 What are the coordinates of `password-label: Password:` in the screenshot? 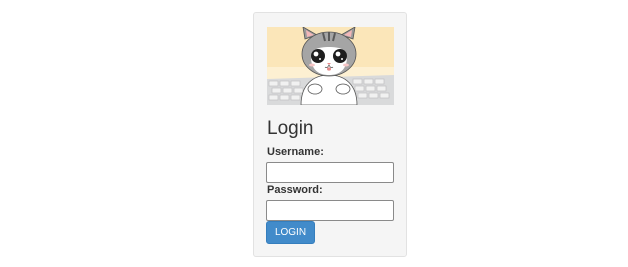 It's located at (295, 190).